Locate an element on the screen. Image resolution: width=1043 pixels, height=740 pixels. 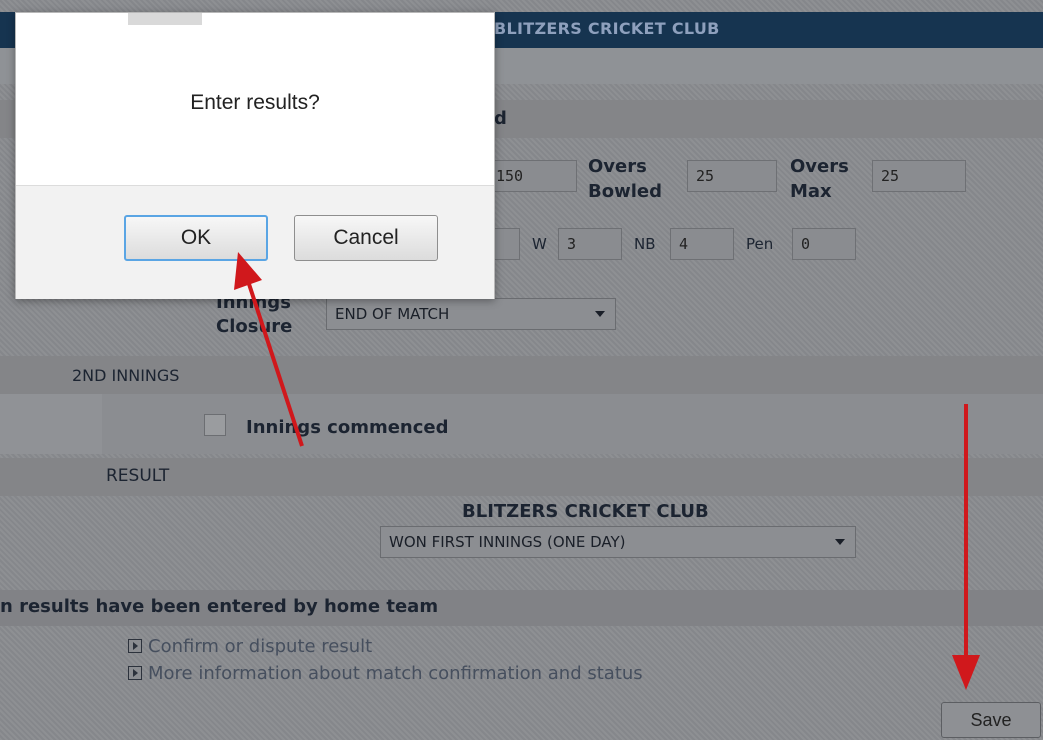
arrow-to-save-head is located at coordinates (966, 672).